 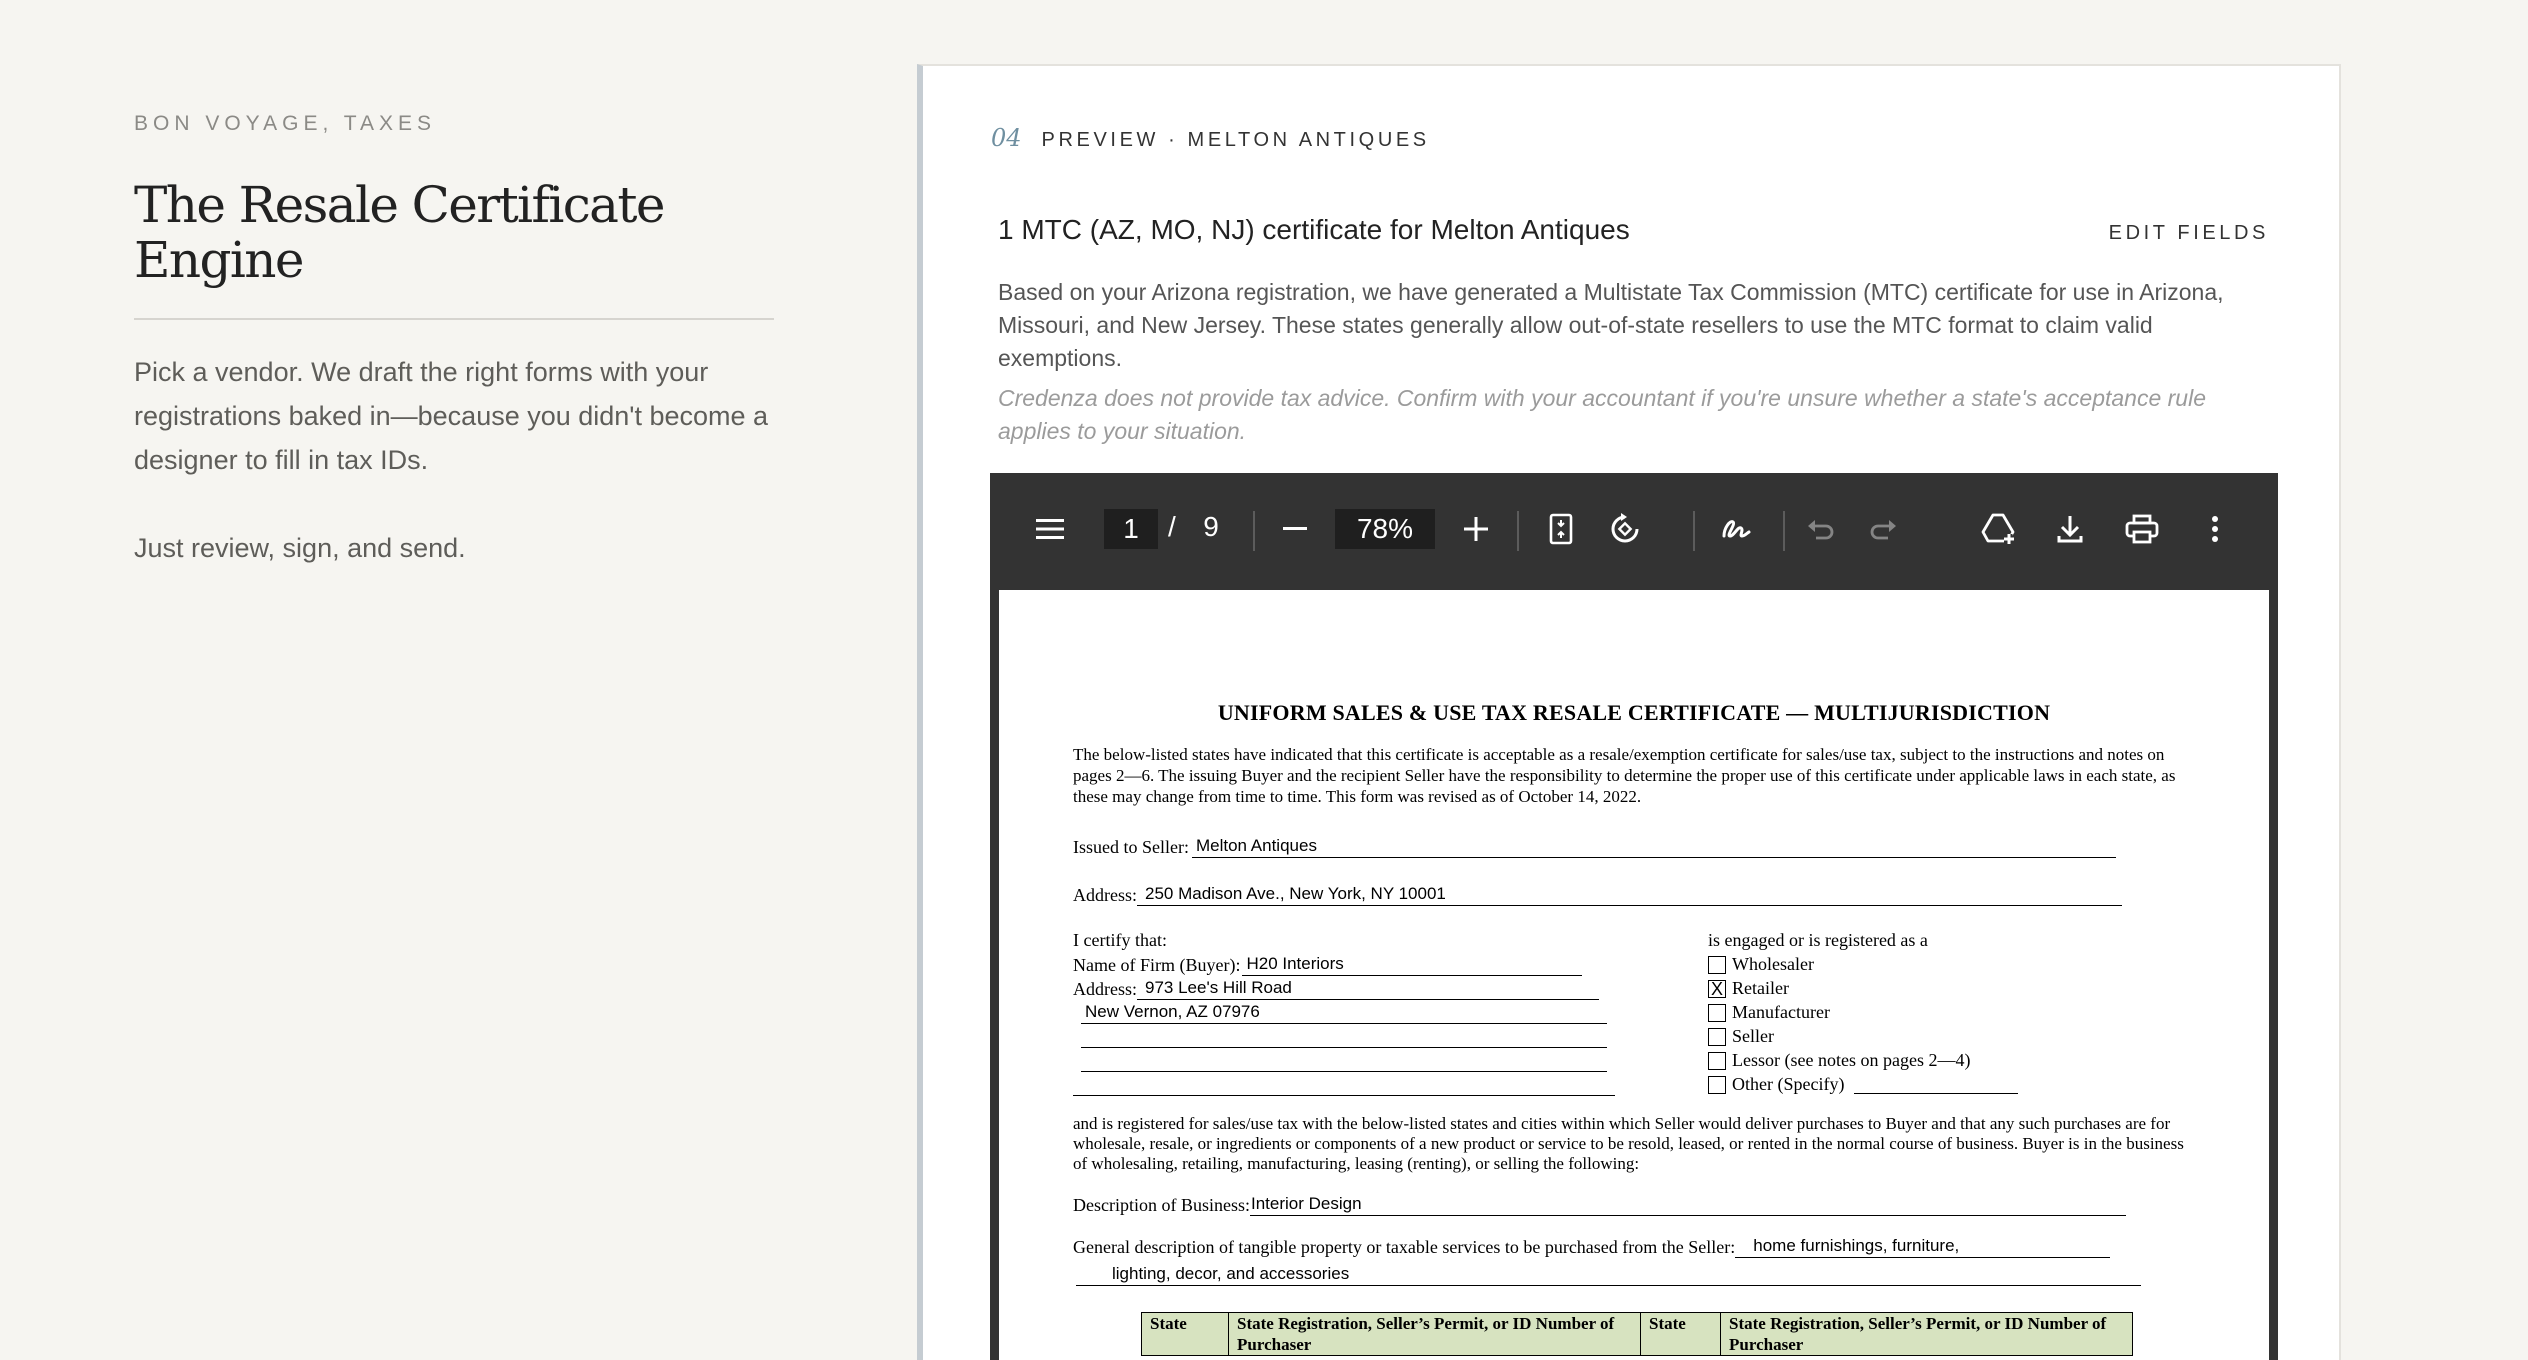 What do you see at coordinates (1820, 529) in the screenshot?
I see `undo-icon` at bounding box center [1820, 529].